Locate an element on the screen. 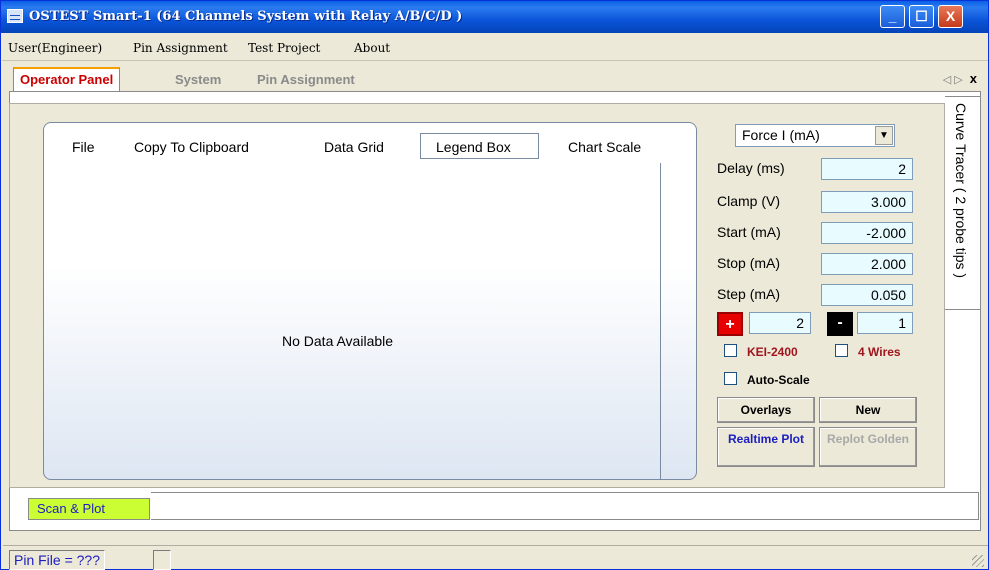 The image size is (989, 570). mode-select: Force I (mA) ▼ is located at coordinates (815, 135).